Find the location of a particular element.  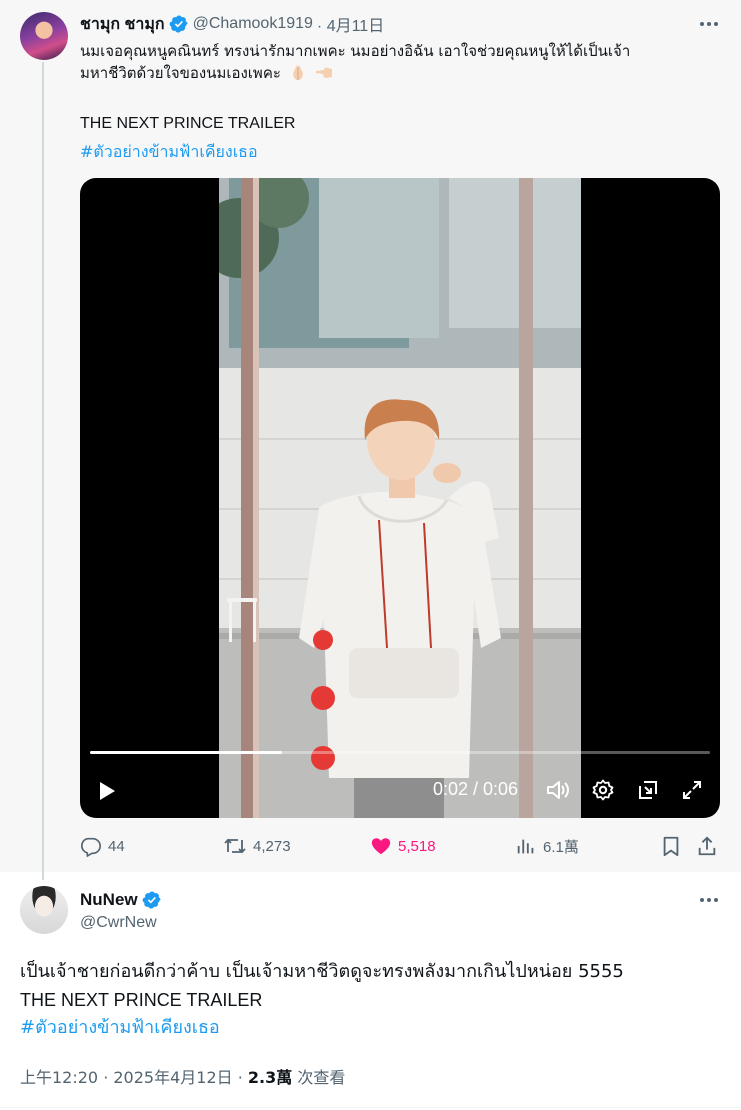

divider is located at coordinates (370, 1107).